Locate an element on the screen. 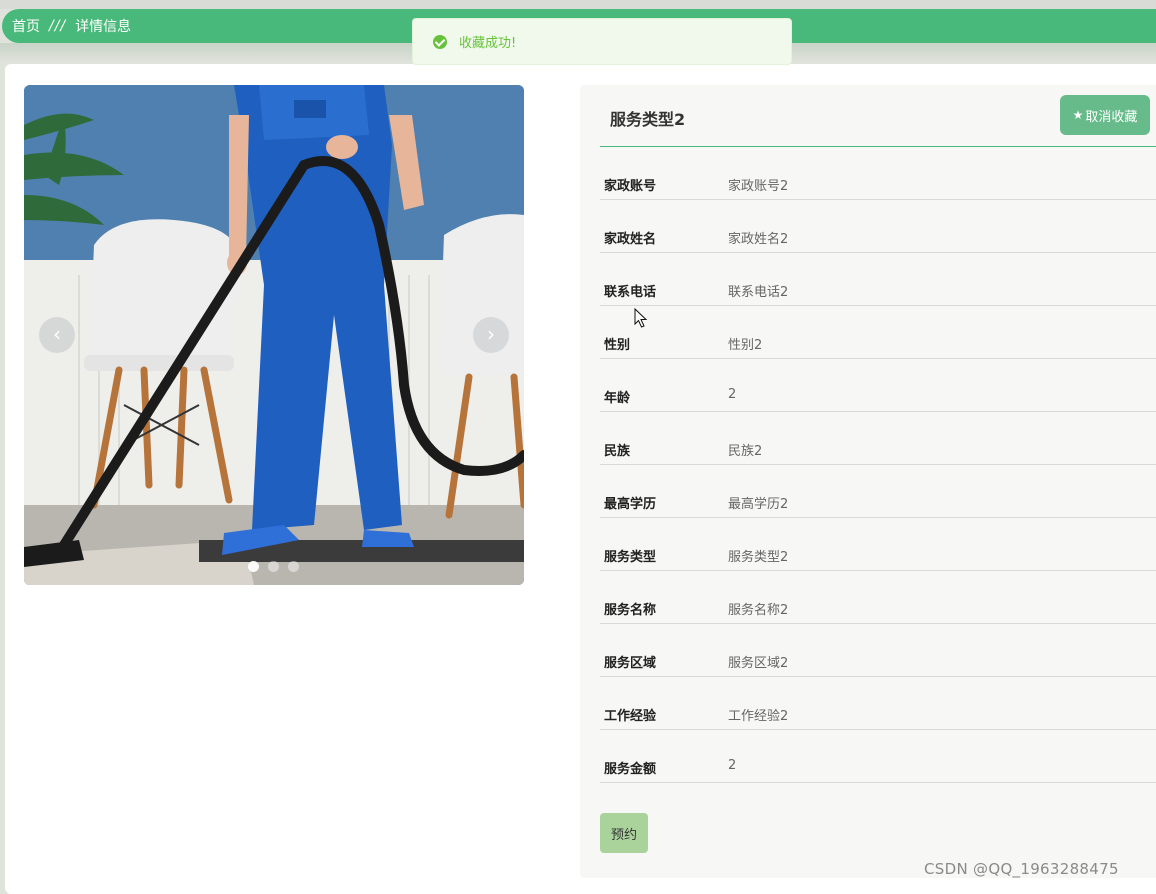  detail-row: 家政账号 家政账号2 is located at coordinates (878, 173).